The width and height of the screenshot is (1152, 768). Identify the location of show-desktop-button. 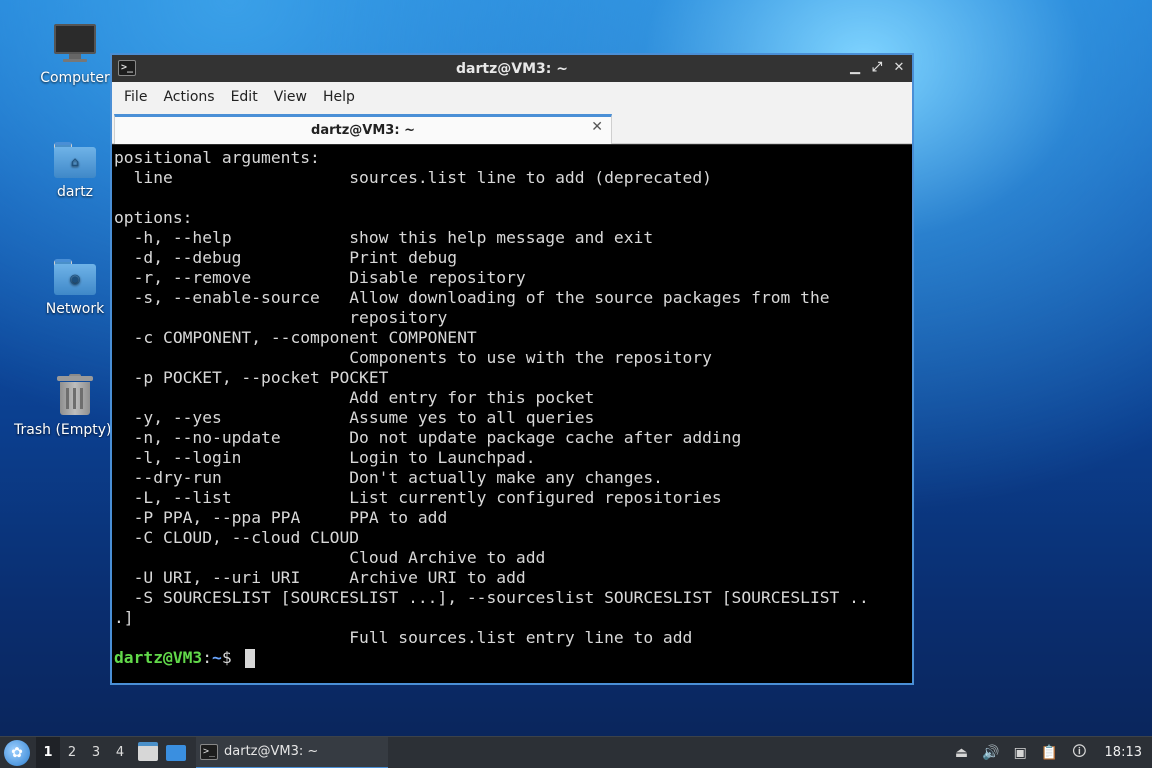
(176, 753).